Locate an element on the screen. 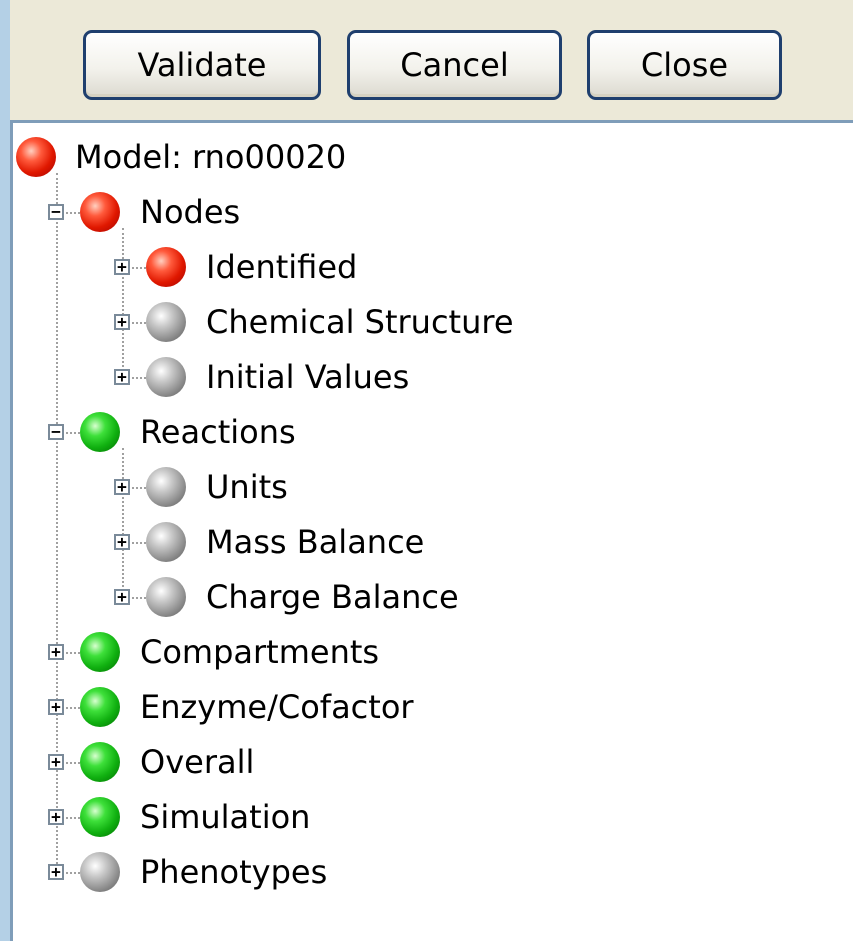 This screenshot has height=941, width=853. tree-item-label: Compartments is located at coordinates (260, 652).